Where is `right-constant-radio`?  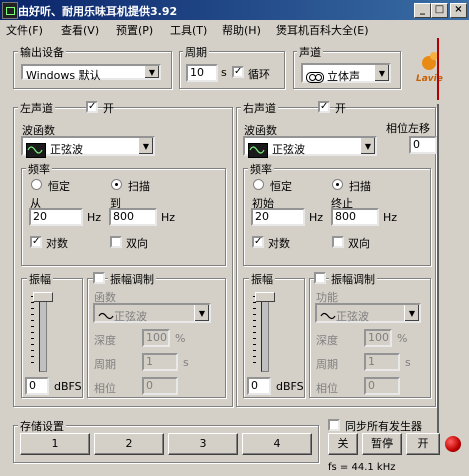 right-constant-radio is located at coordinates (258, 184).